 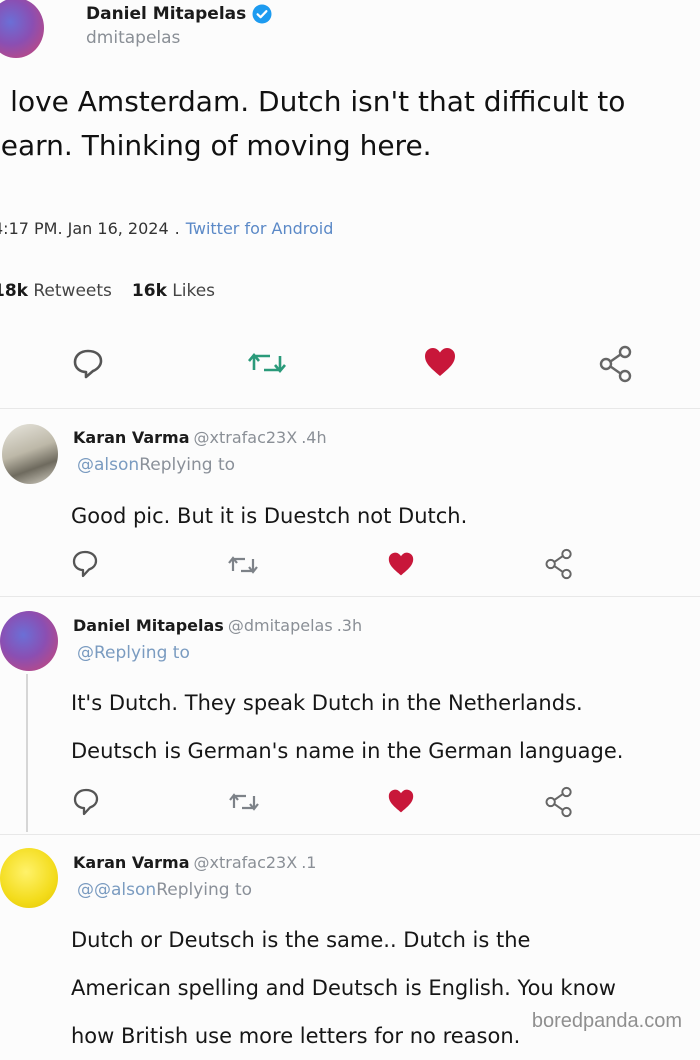 I want to click on reply-1-like-heart-icon, so click(x=401, y=564).